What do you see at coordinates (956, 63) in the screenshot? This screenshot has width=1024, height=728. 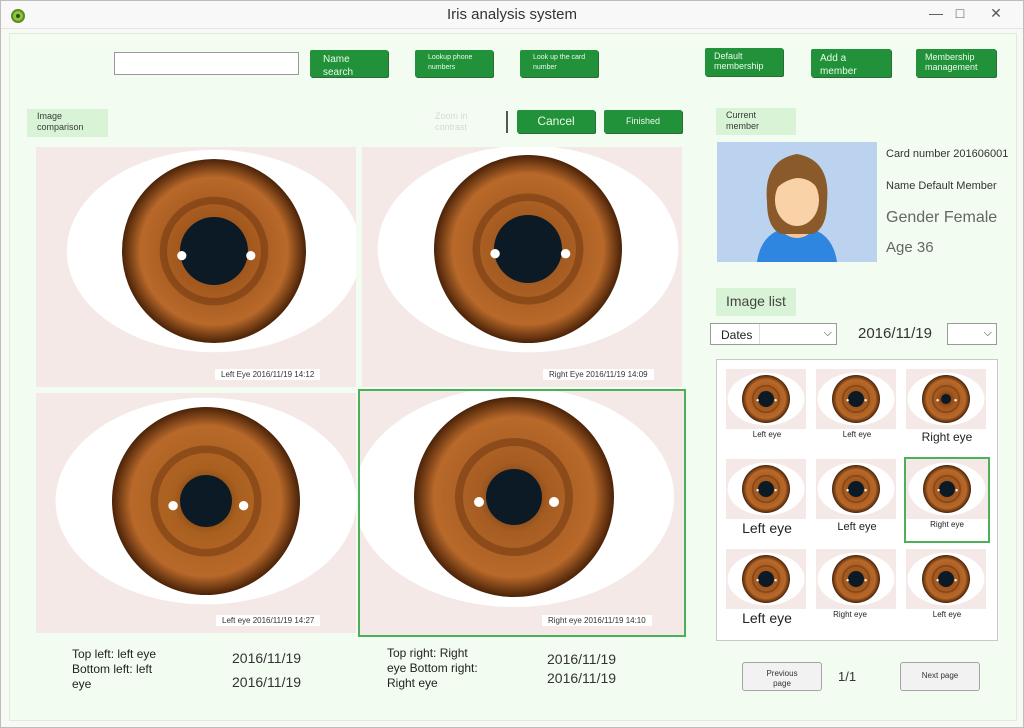 I see `membership-management-button: Membership management` at bounding box center [956, 63].